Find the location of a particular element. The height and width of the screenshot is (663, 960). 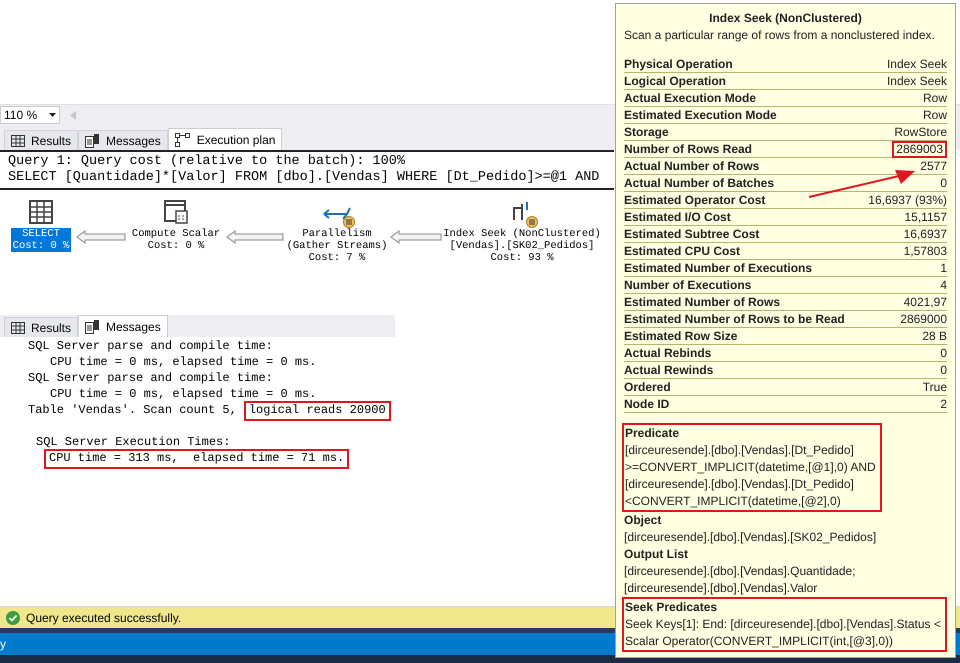

property-label: Estimated I/O Cost is located at coordinates (677, 217).